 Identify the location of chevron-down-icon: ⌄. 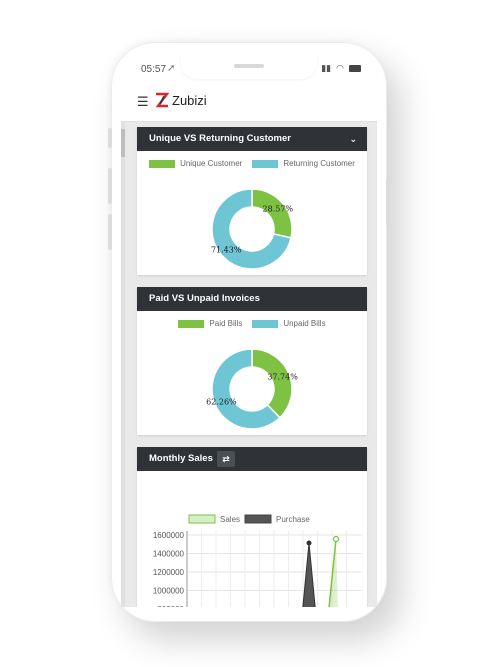
(353, 139).